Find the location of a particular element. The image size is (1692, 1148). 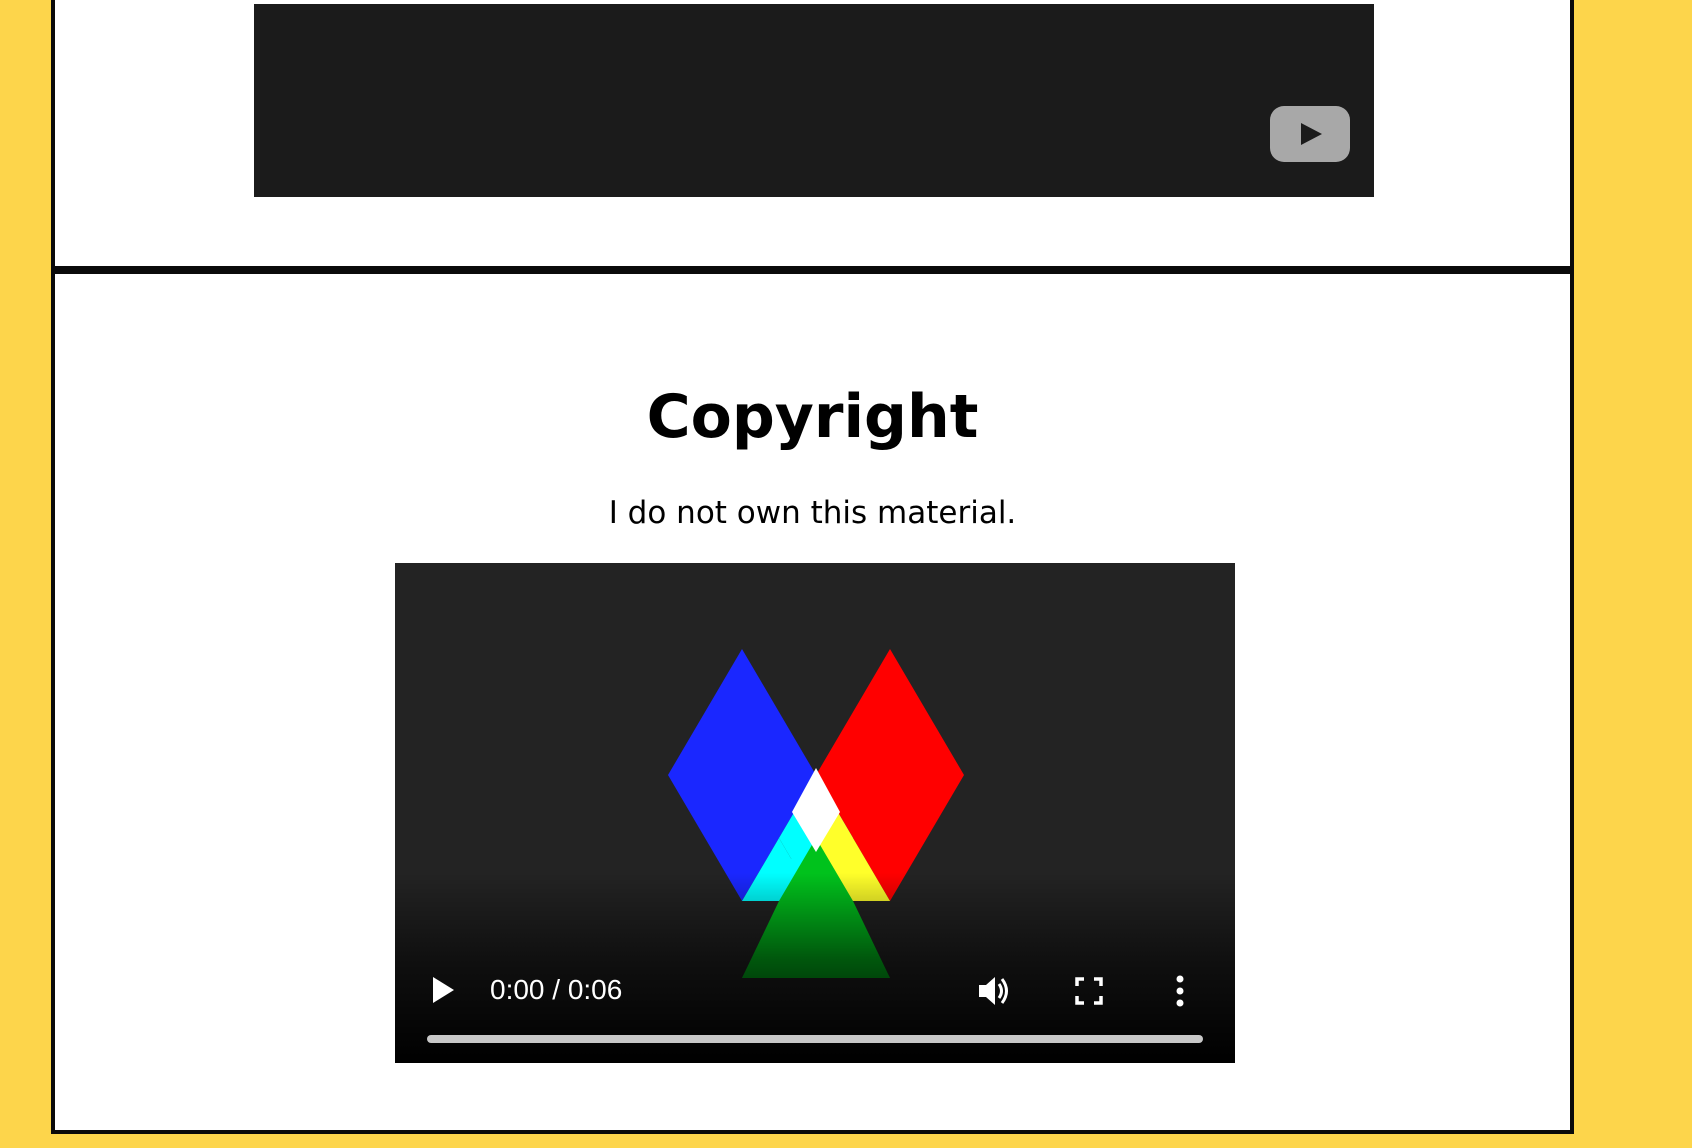

play-icon is located at coordinates (443, 990).